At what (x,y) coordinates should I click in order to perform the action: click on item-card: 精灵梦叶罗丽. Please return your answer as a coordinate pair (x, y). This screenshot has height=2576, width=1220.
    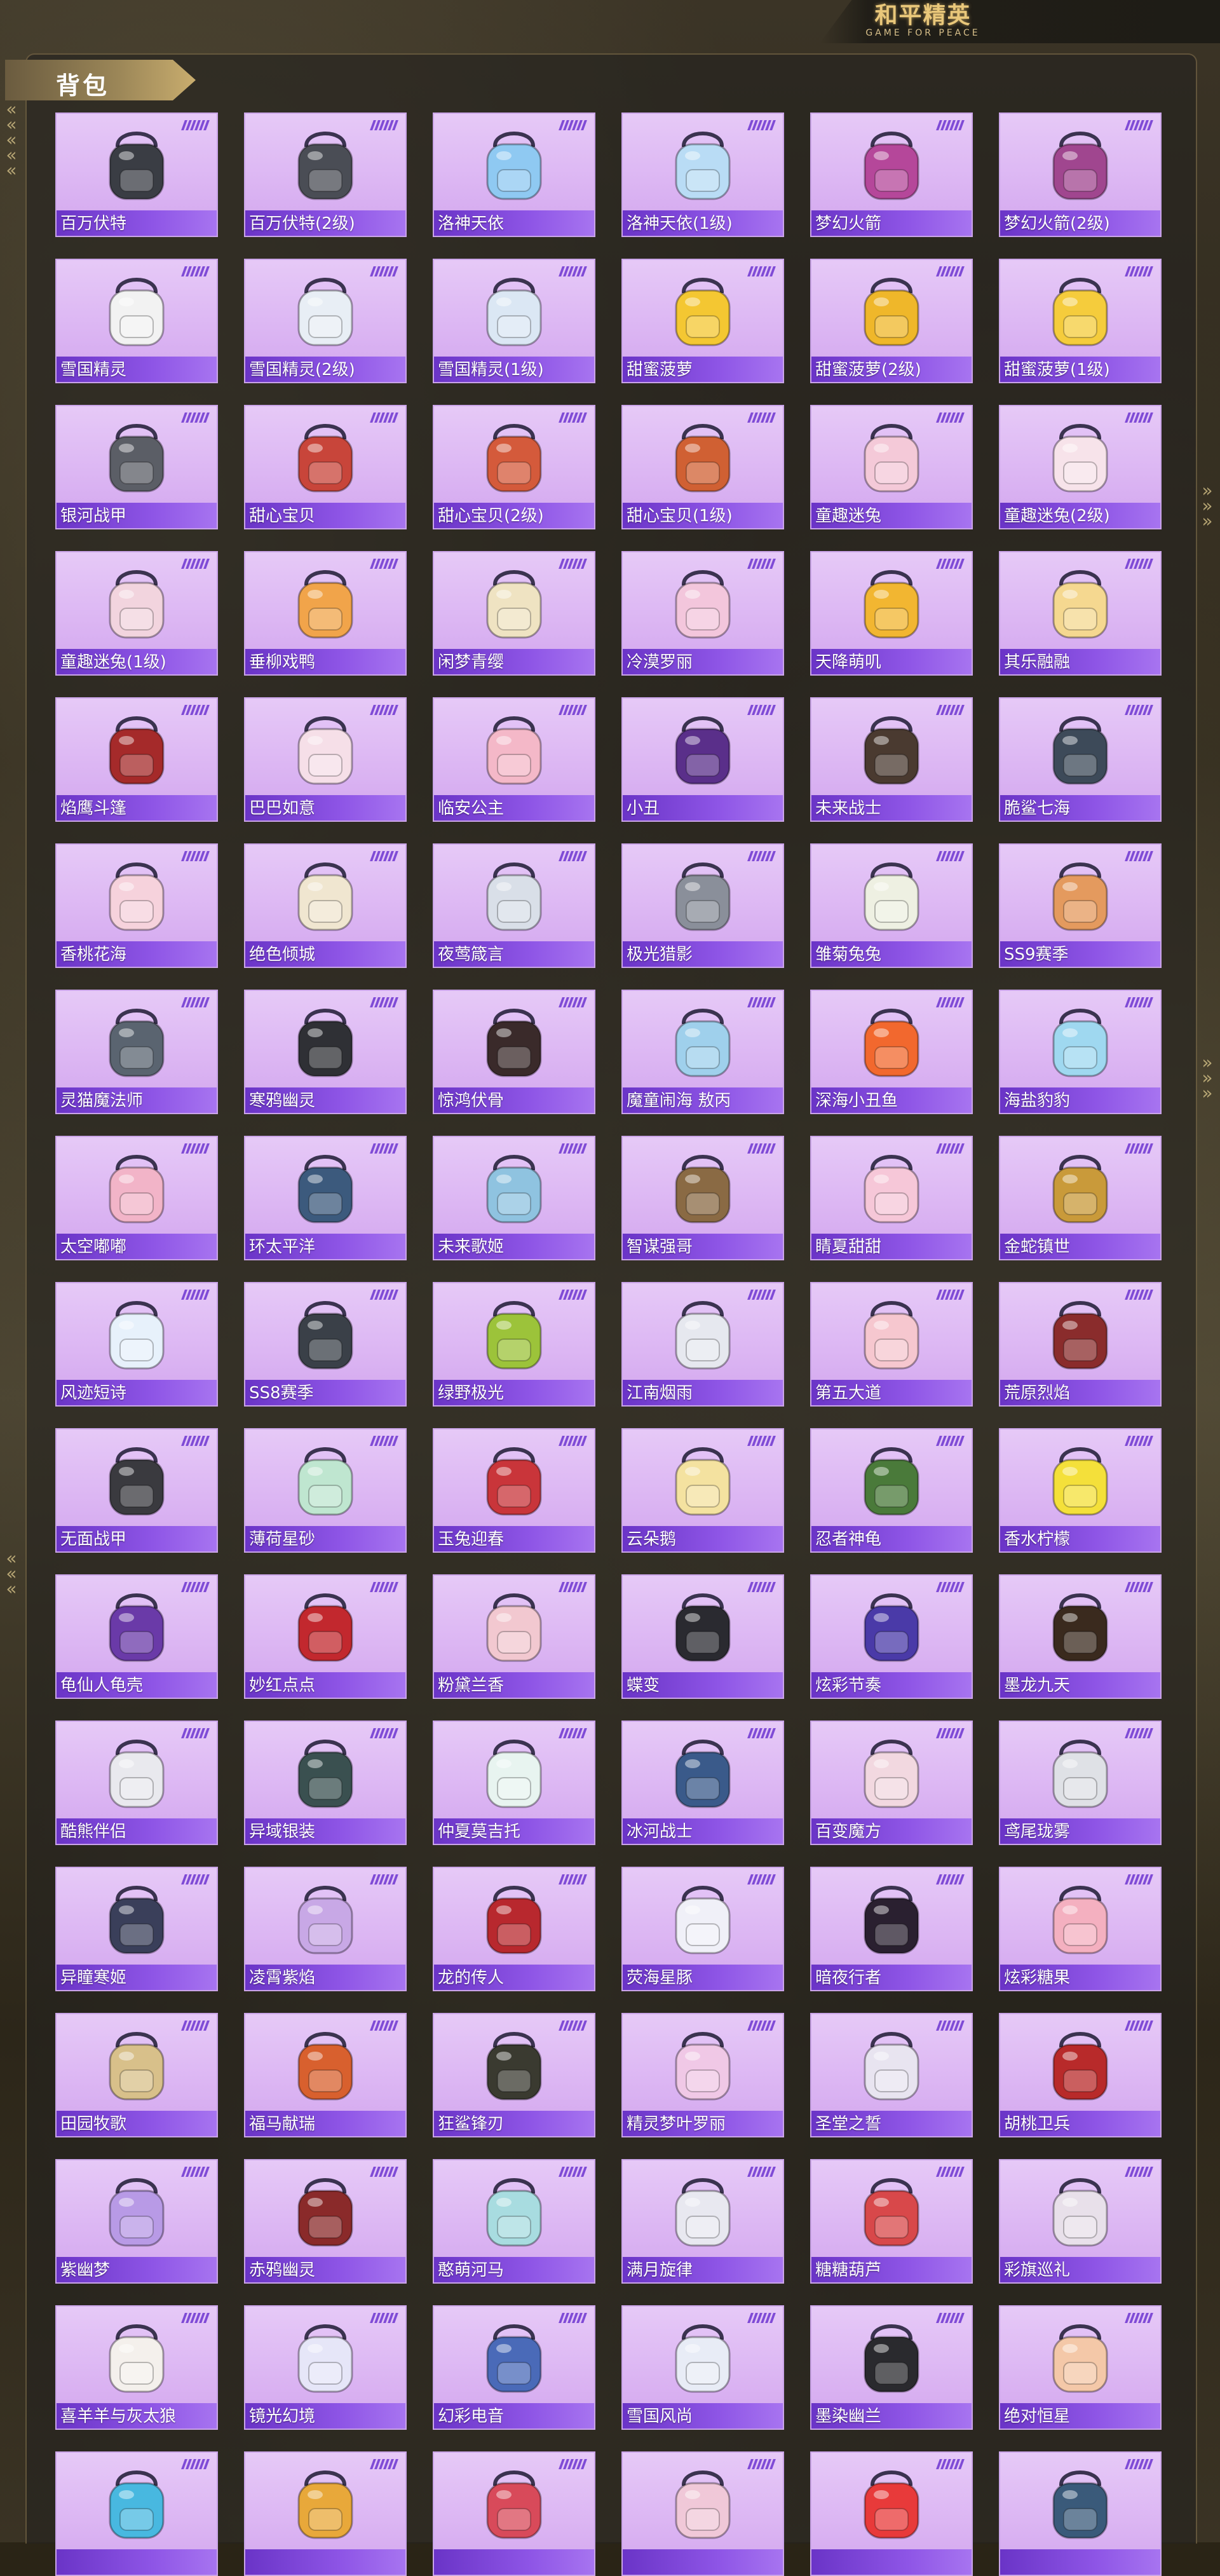
    Looking at the image, I should click on (702, 2075).